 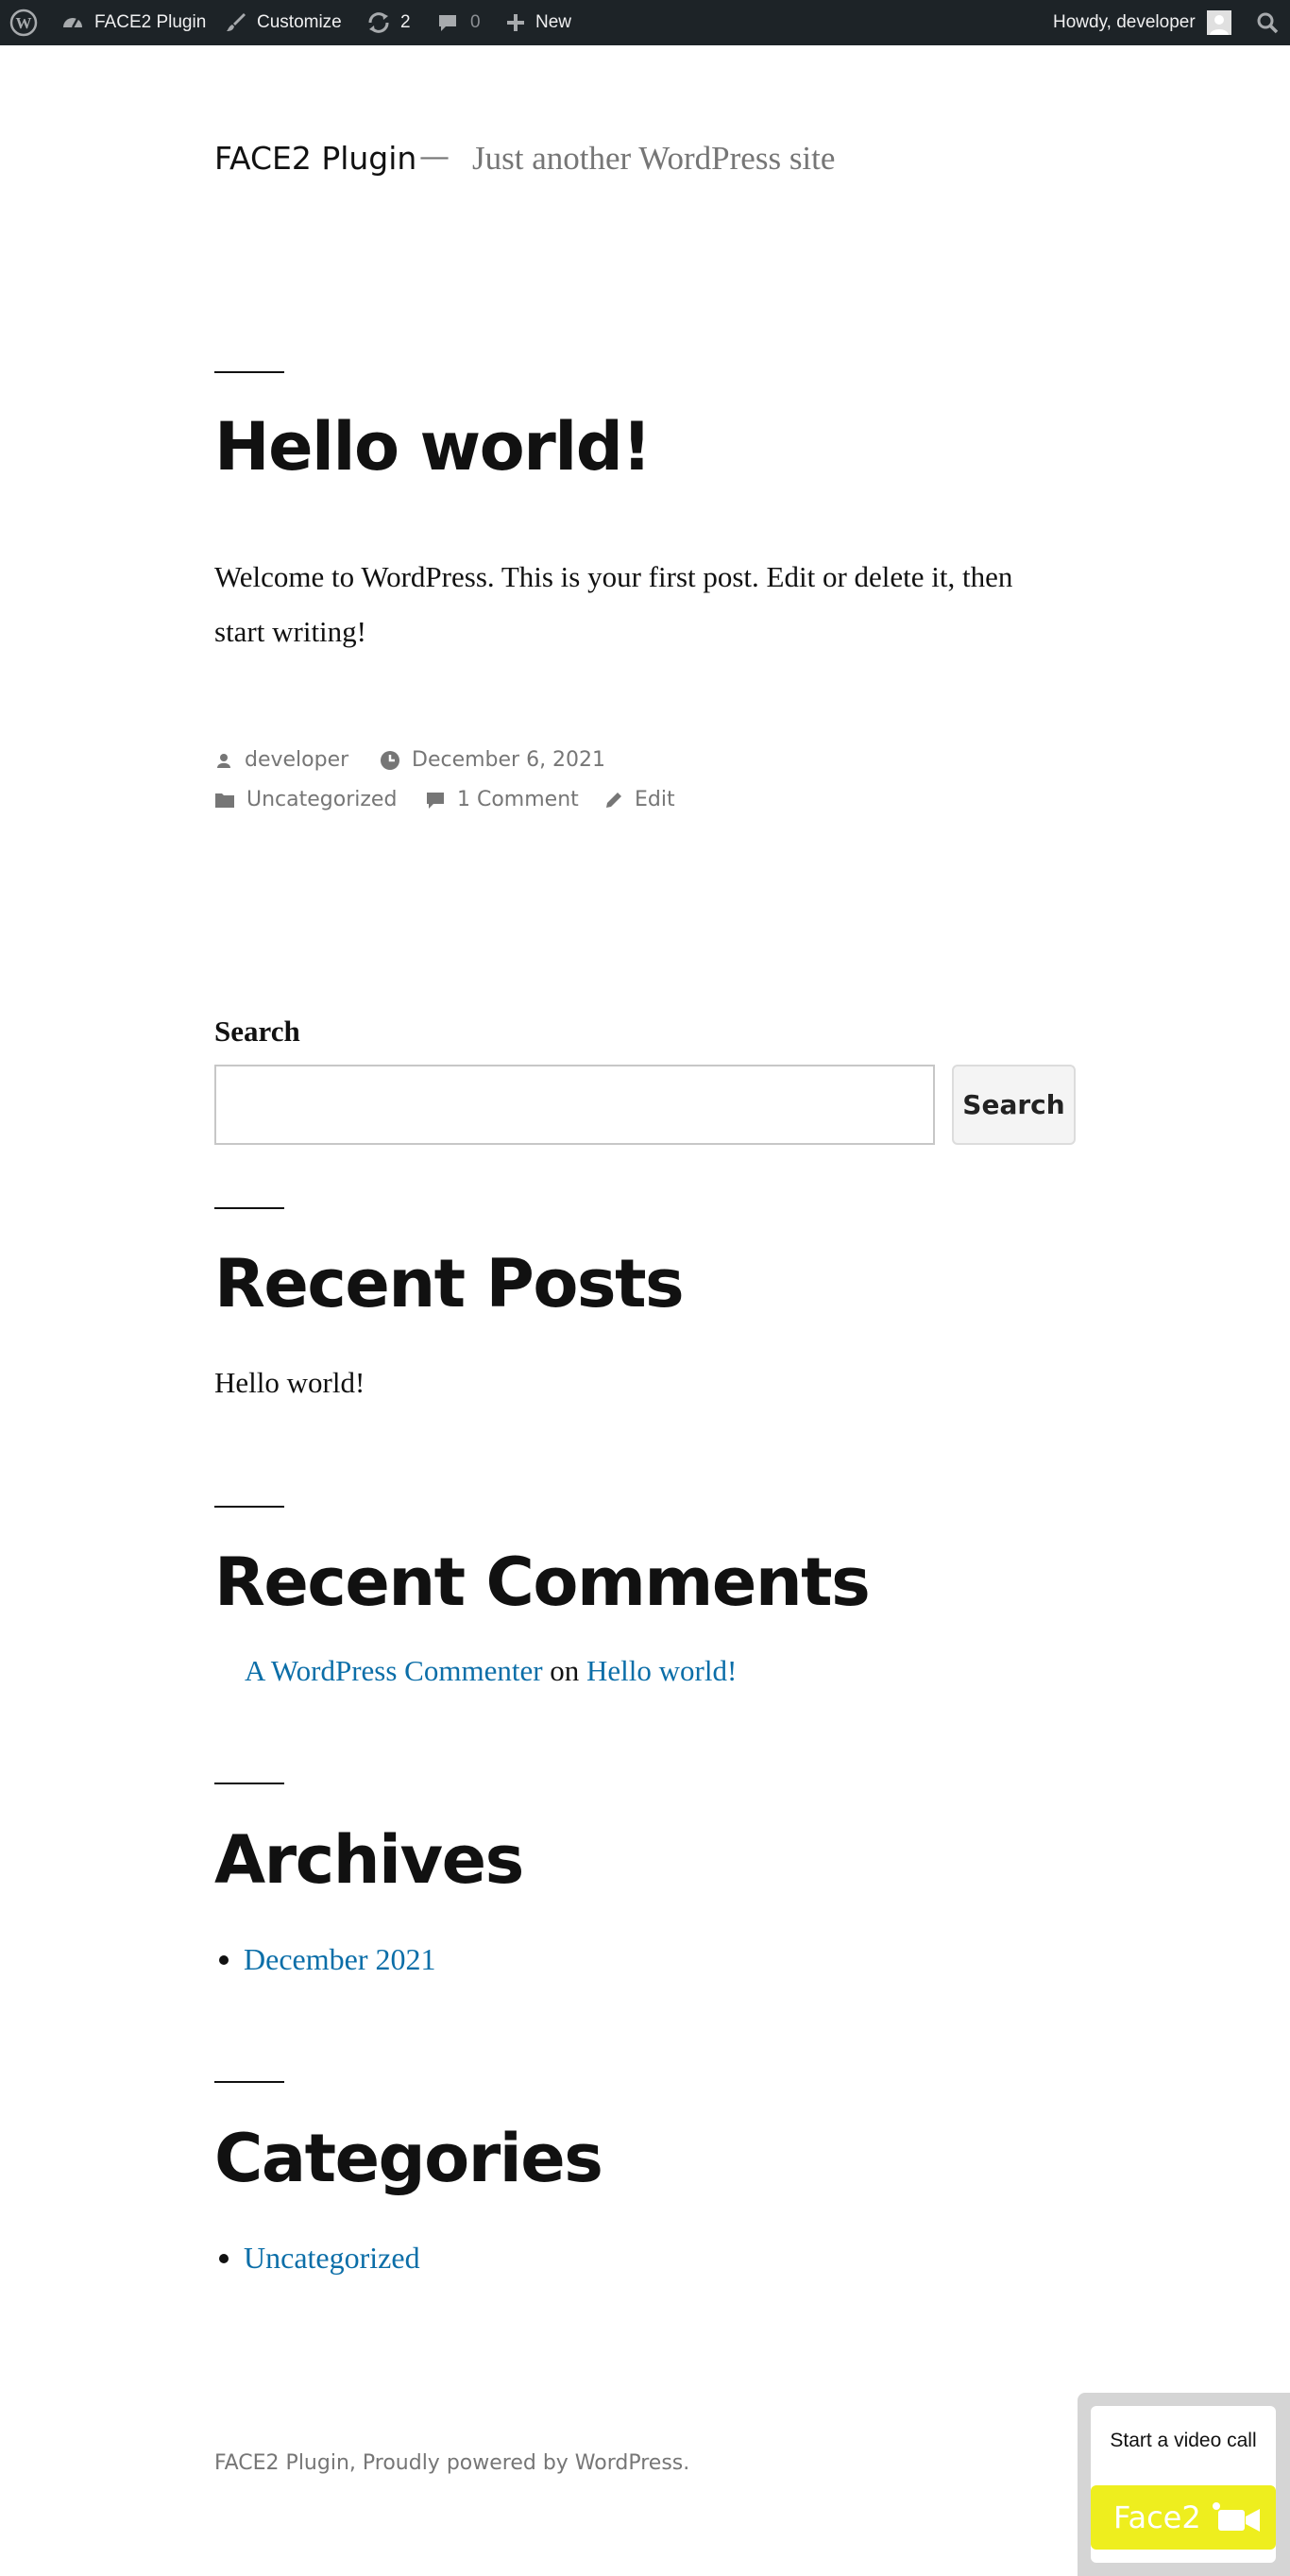 I want to click on plus-icon, so click(x=515, y=22).